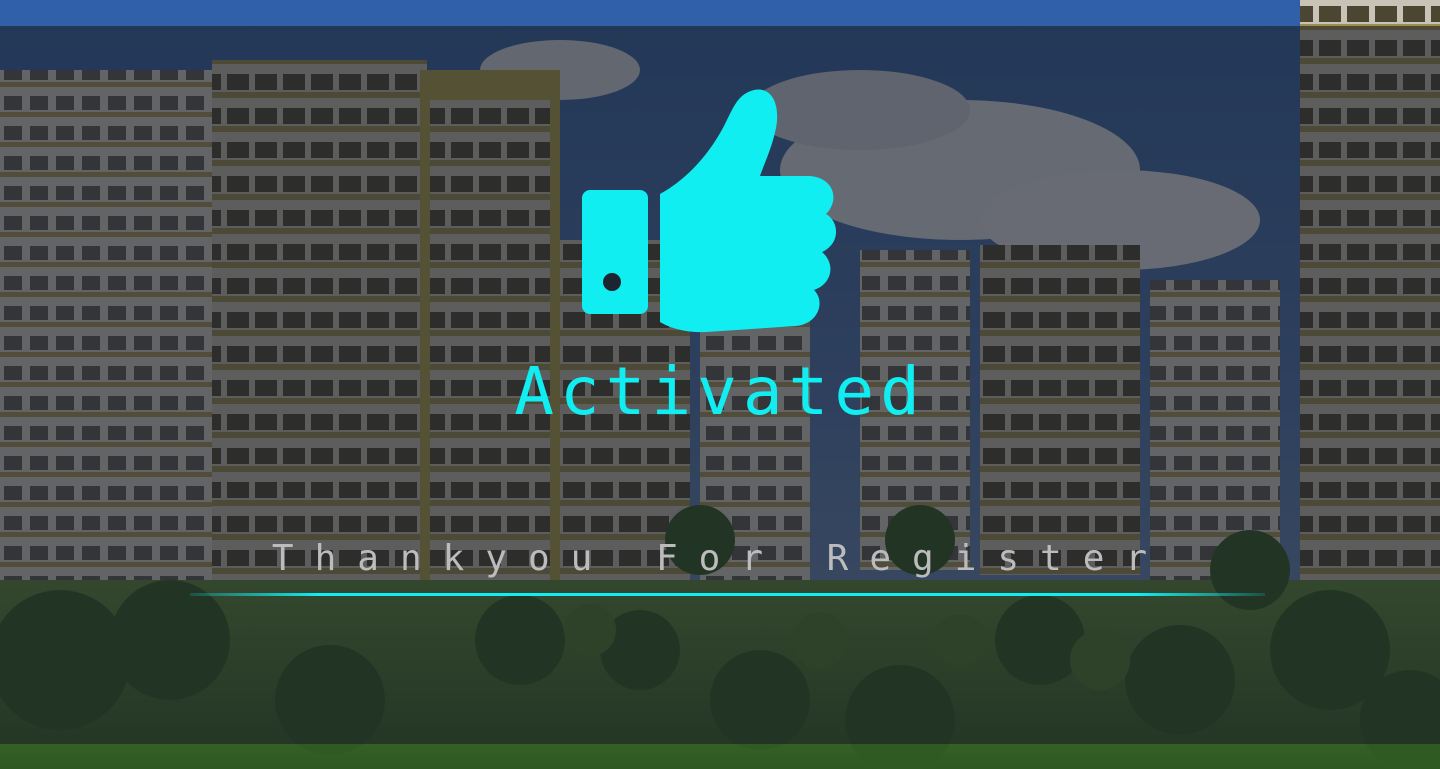  What do you see at coordinates (720, 391) in the screenshot?
I see `status-title: Activated` at bounding box center [720, 391].